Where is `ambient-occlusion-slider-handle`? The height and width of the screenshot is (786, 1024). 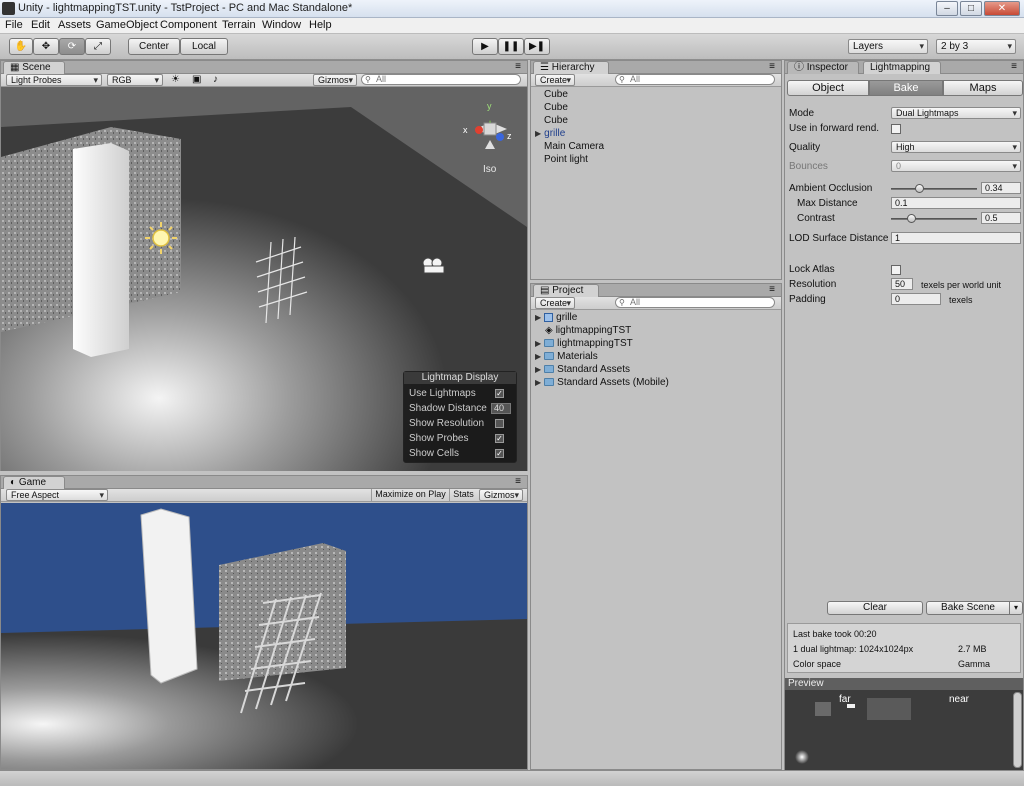
ambient-occlusion-slider-handle is located at coordinates (919, 188).